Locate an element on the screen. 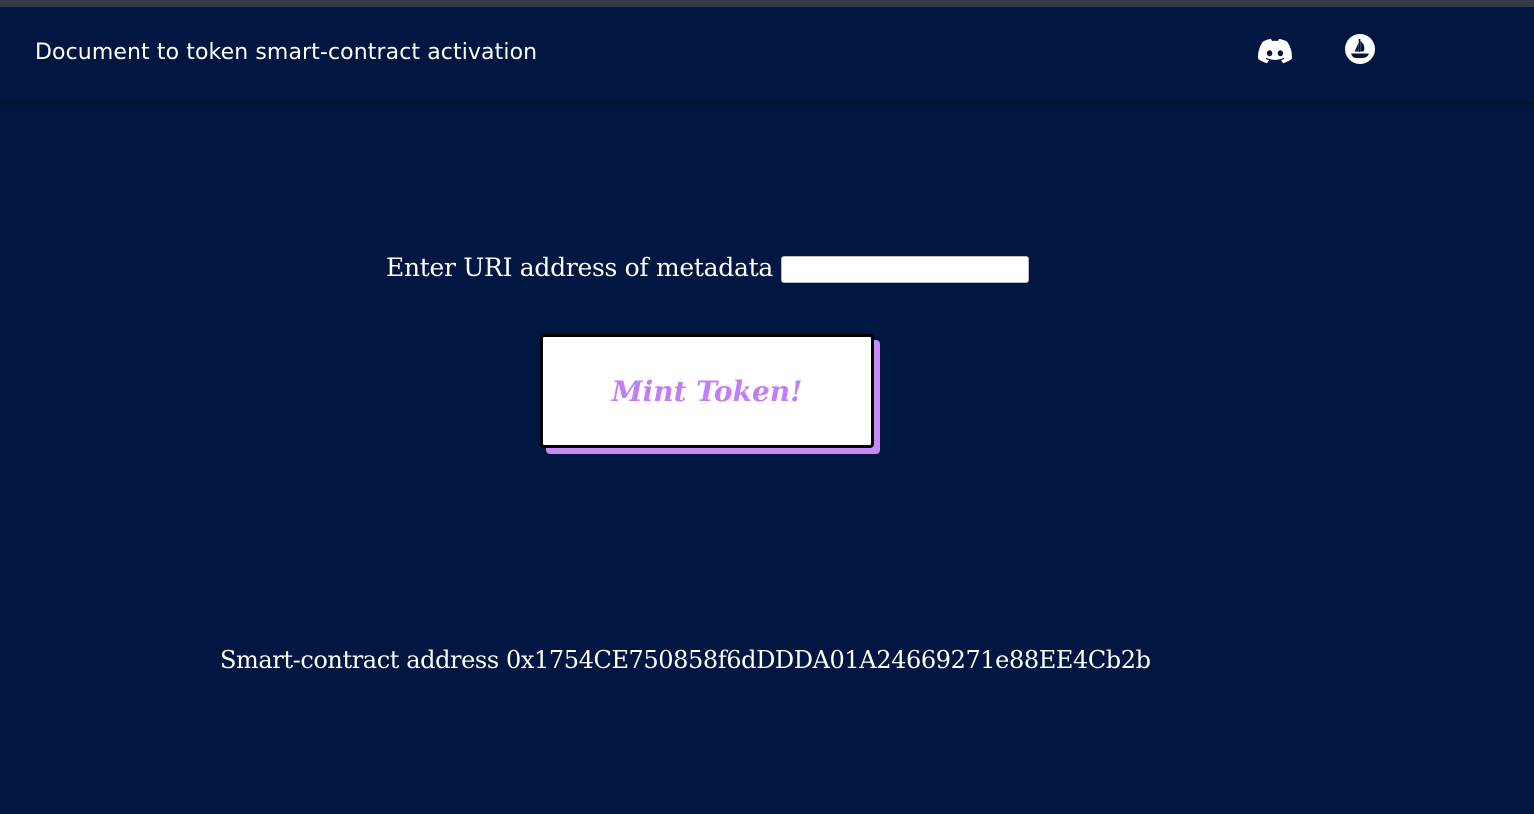  uri-row: Enter URI address of metadata is located at coordinates (707, 267).